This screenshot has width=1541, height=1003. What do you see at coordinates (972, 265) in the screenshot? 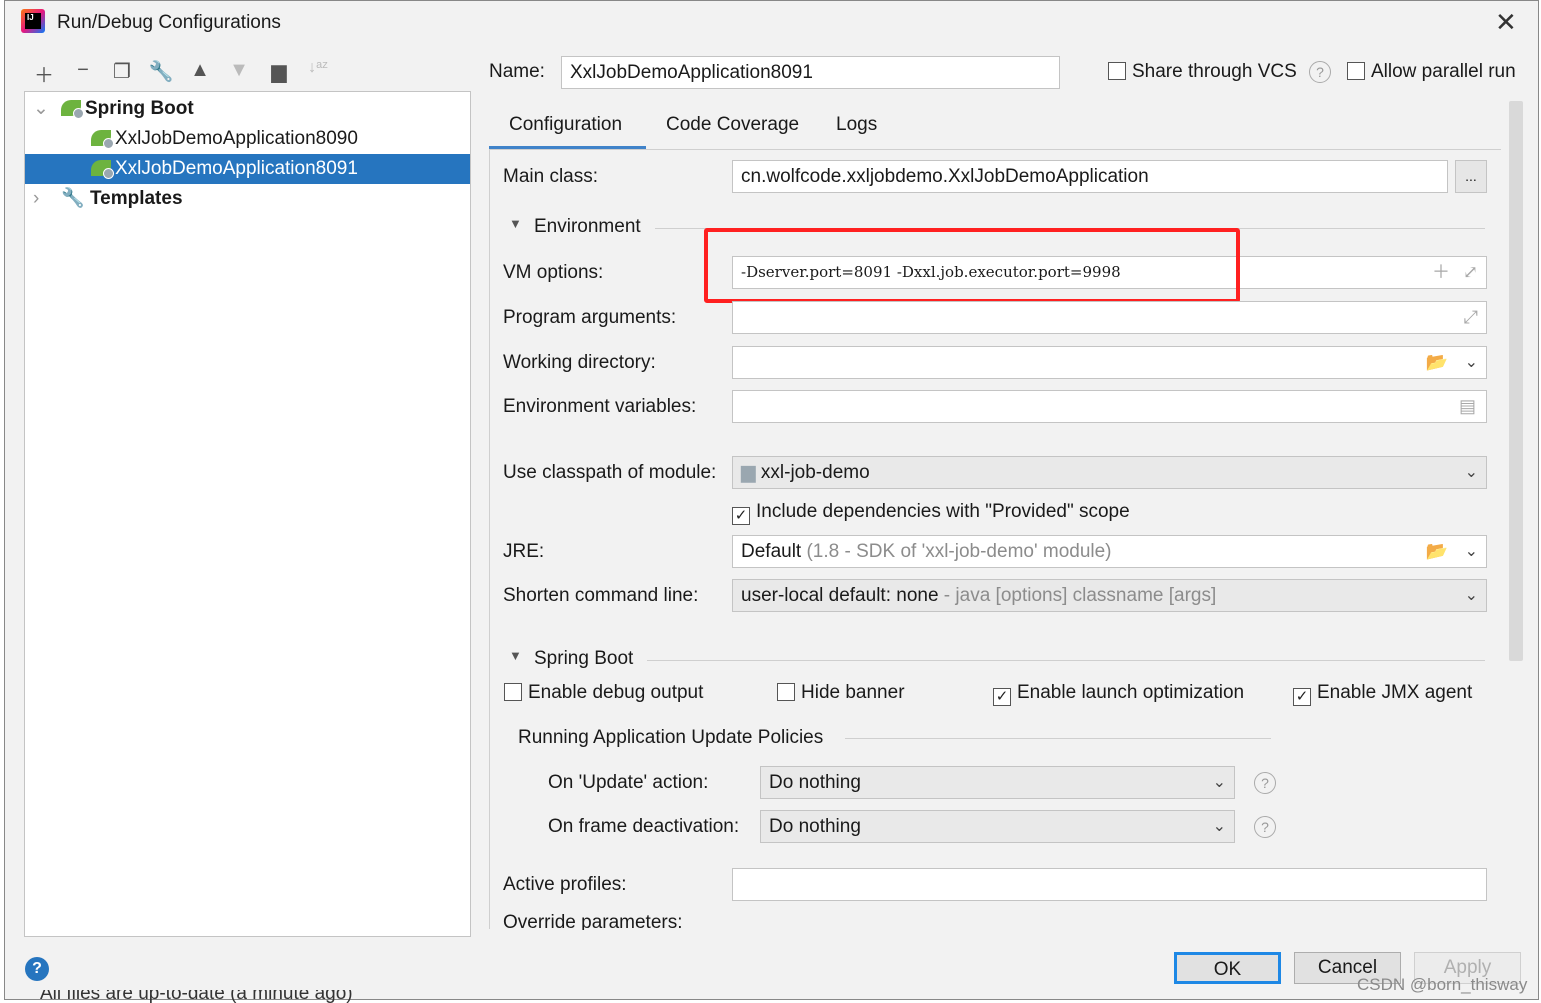
I see `highlight-box` at bounding box center [972, 265].